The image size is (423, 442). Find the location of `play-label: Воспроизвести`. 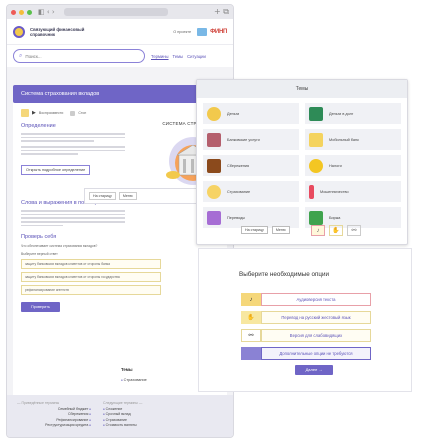

play-label: Воспроизвести is located at coordinates (51, 113).